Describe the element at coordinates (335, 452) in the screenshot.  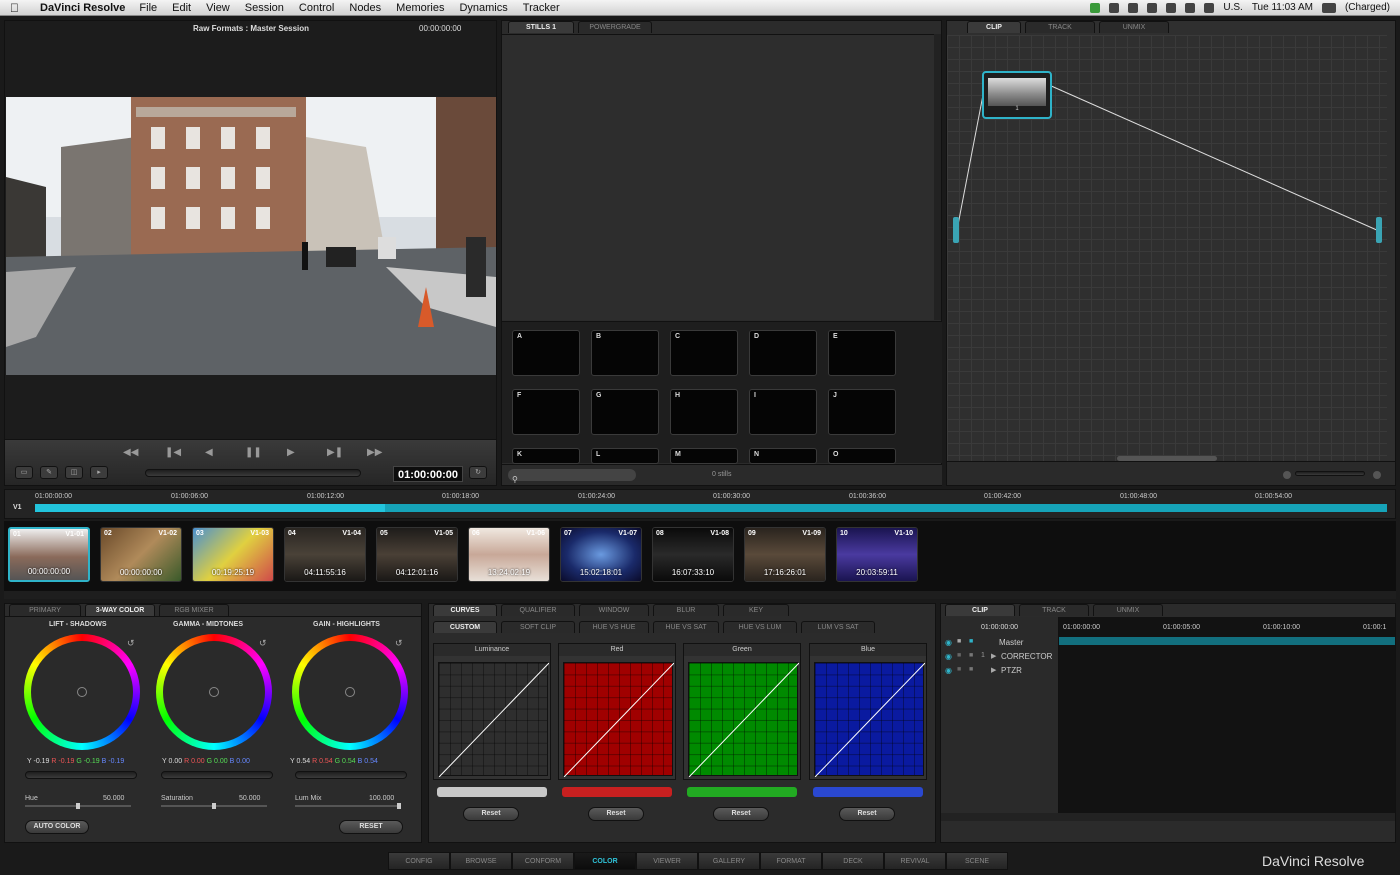
I see `step-forward-icon: ▶❚` at that location.